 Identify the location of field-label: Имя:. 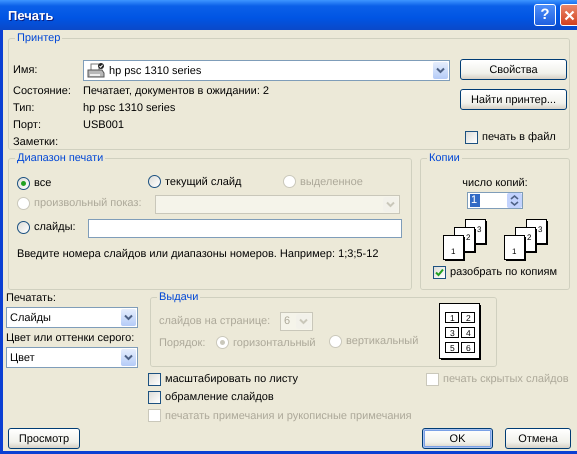
(25, 70).